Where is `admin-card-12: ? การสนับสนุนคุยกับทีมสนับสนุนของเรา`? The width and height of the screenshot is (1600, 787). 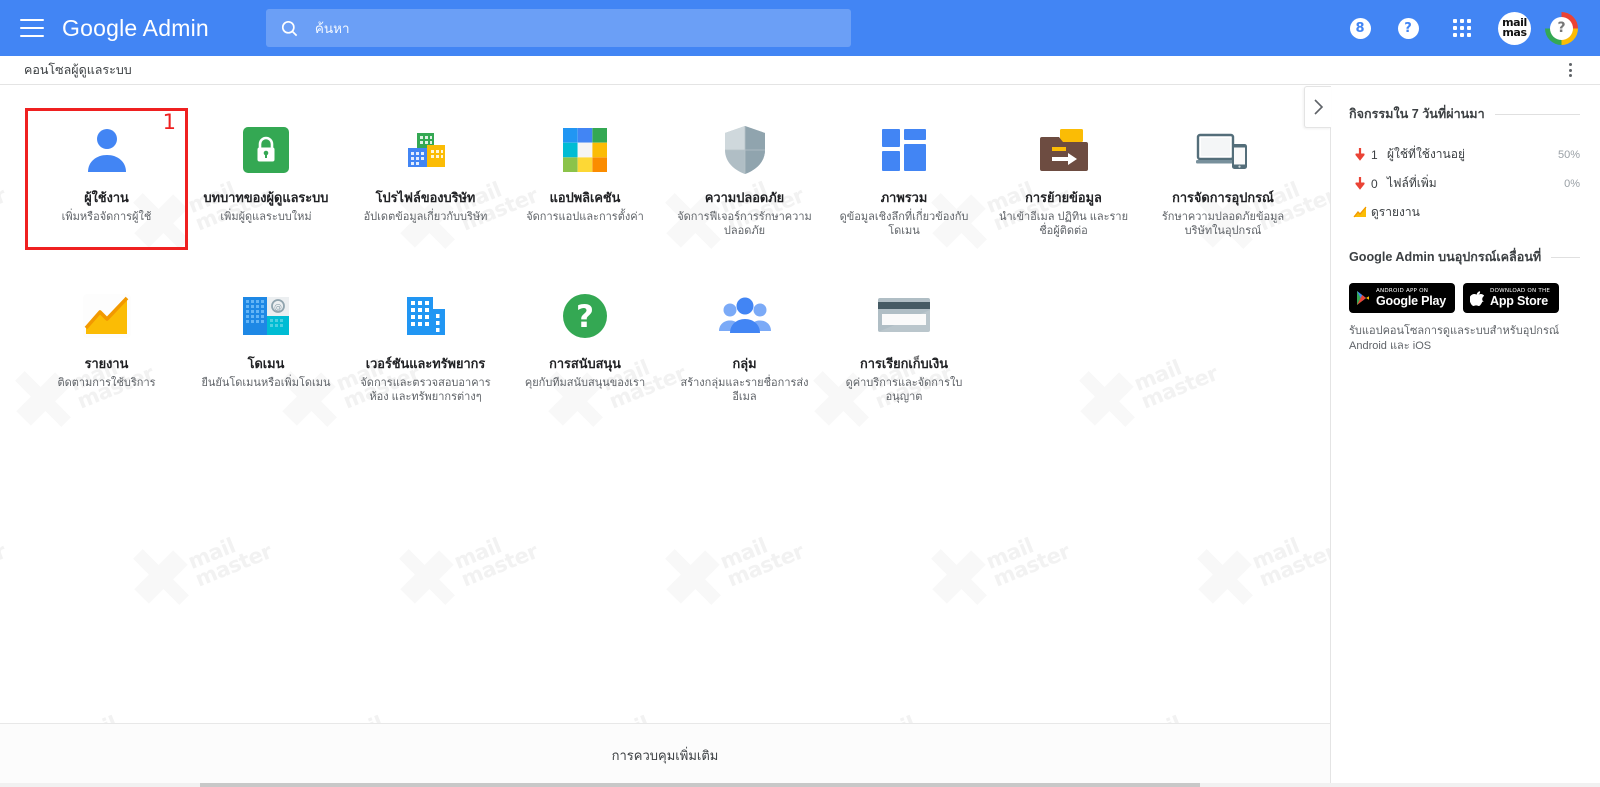
admin-card-12: ? การสนับสนุนคุยกับทีมสนับสนุนของเรา is located at coordinates (585, 345).